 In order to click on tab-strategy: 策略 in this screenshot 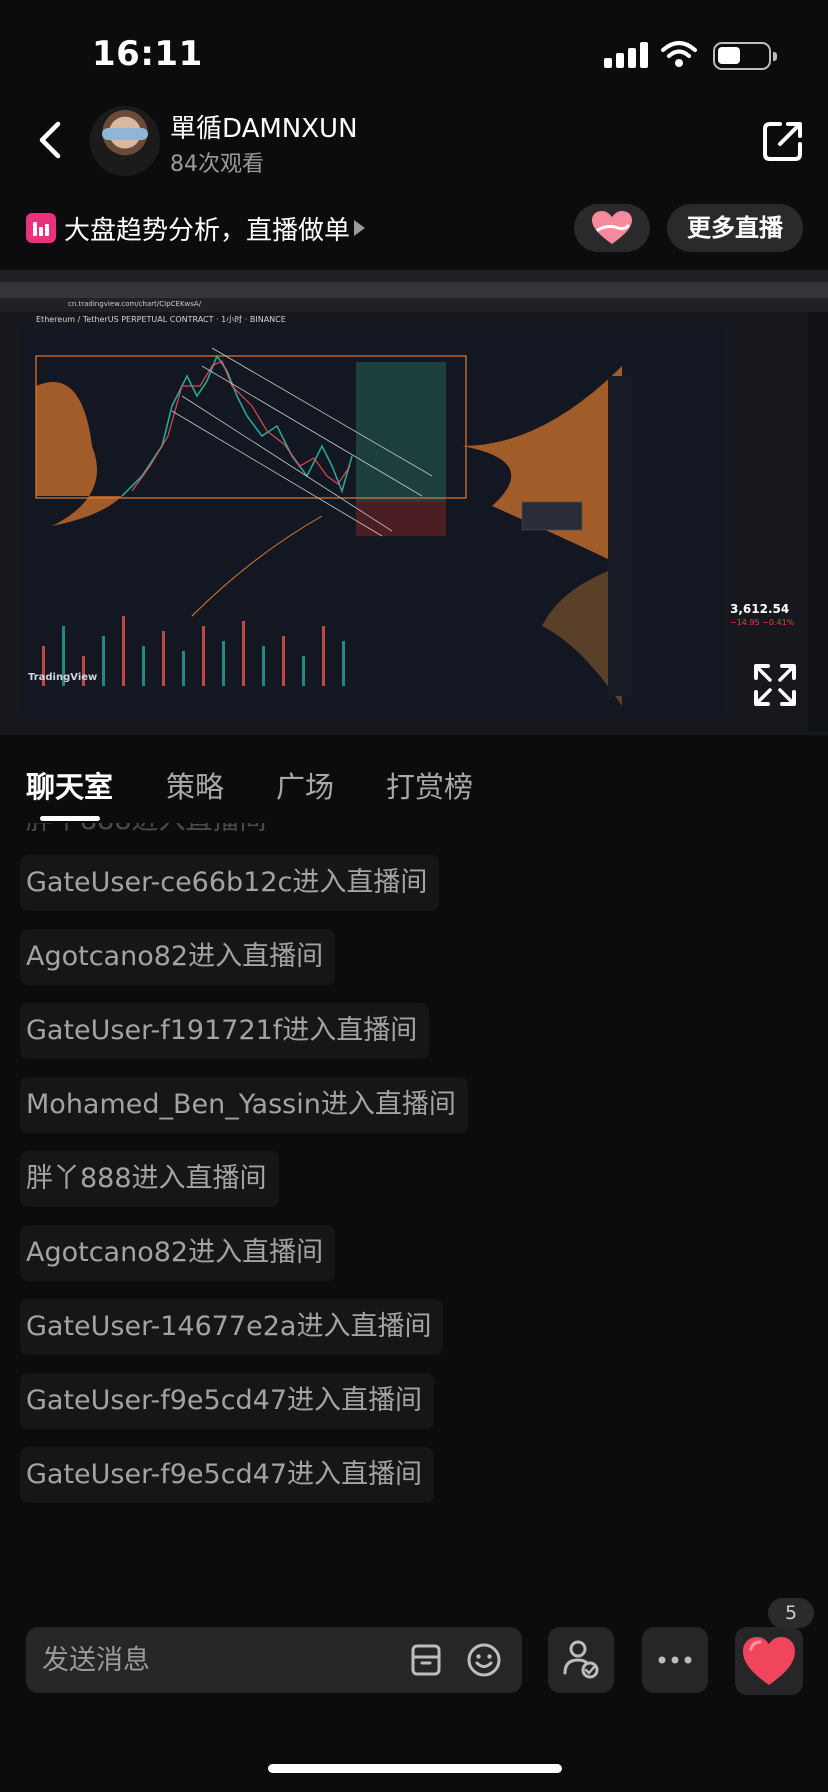, I will do `click(195, 785)`.